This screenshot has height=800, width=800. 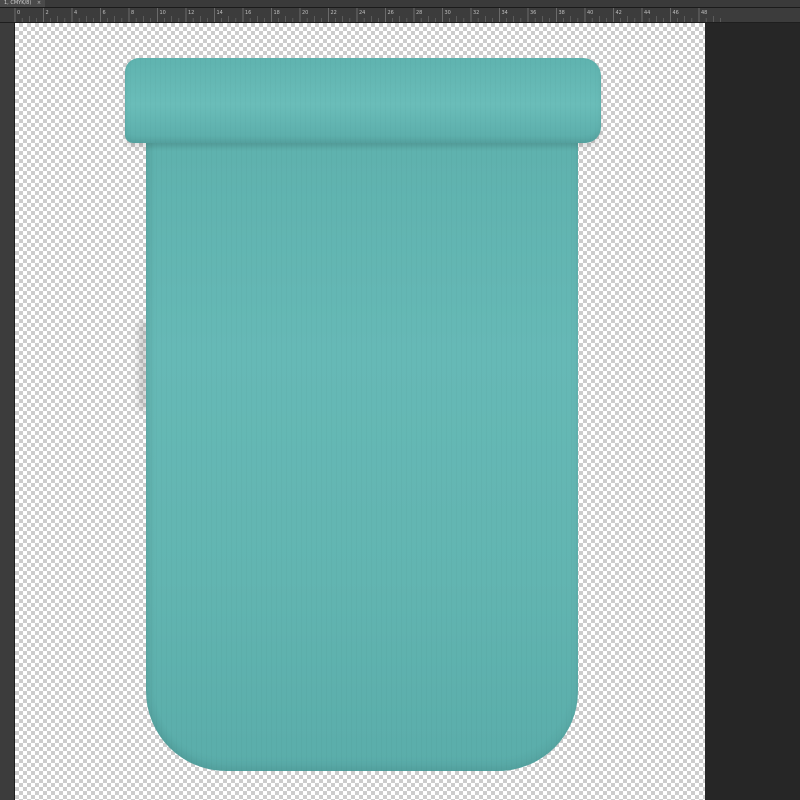 What do you see at coordinates (704, 13) in the screenshot?
I see `ruler-tick-label: 48` at bounding box center [704, 13].